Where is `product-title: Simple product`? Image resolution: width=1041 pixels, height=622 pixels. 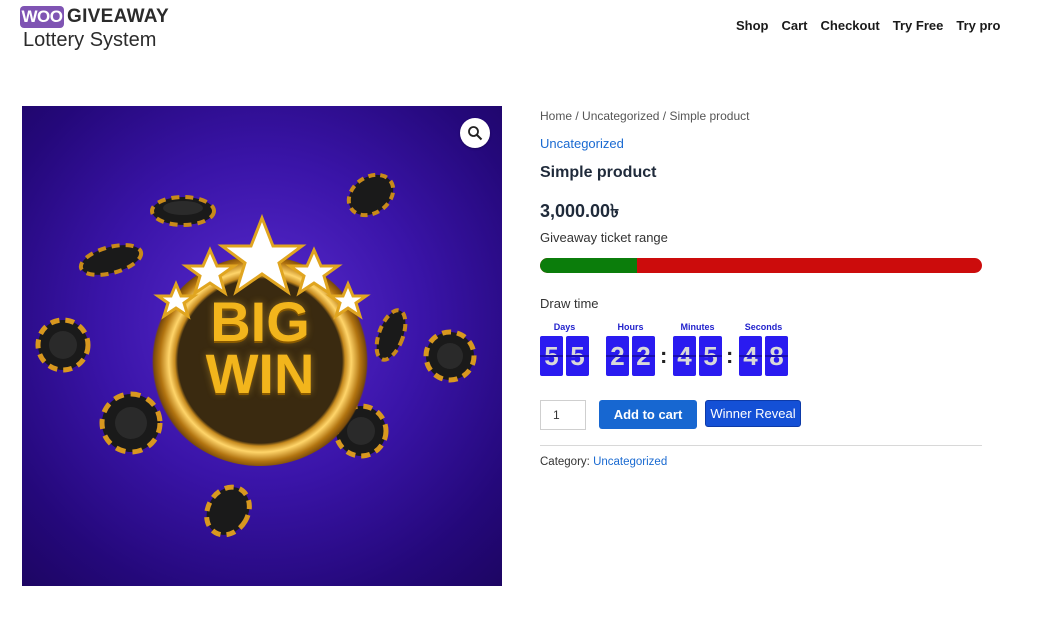 product-title: Simple product is located at coordinates (598, 172).